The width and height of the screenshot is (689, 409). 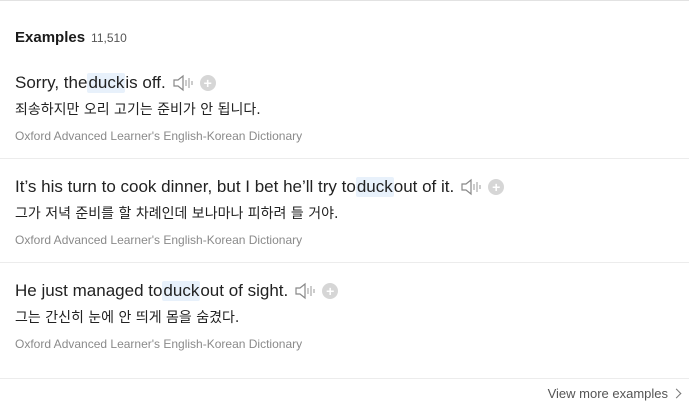 What do you see at coordinates (676, 393) in the screenshot?
I see `chevron-right-icon` at bounding box center [676, 393].